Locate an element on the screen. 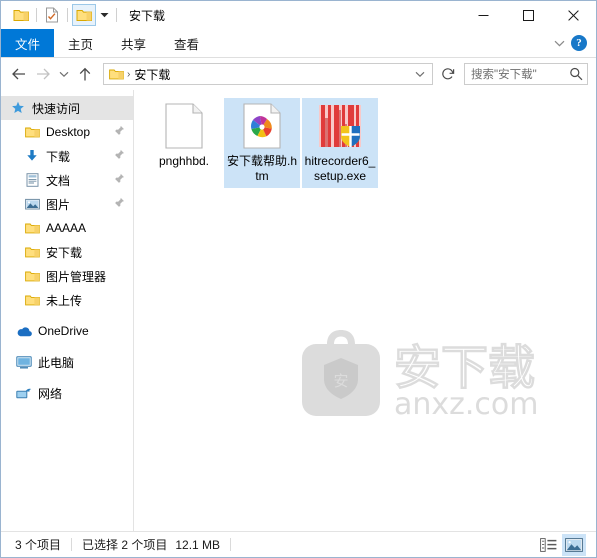 Image resolution: width=597 pixels, height=558 pixels. sidebar-item-anxiazai: 安下载 is located at coordinates (67, 252).